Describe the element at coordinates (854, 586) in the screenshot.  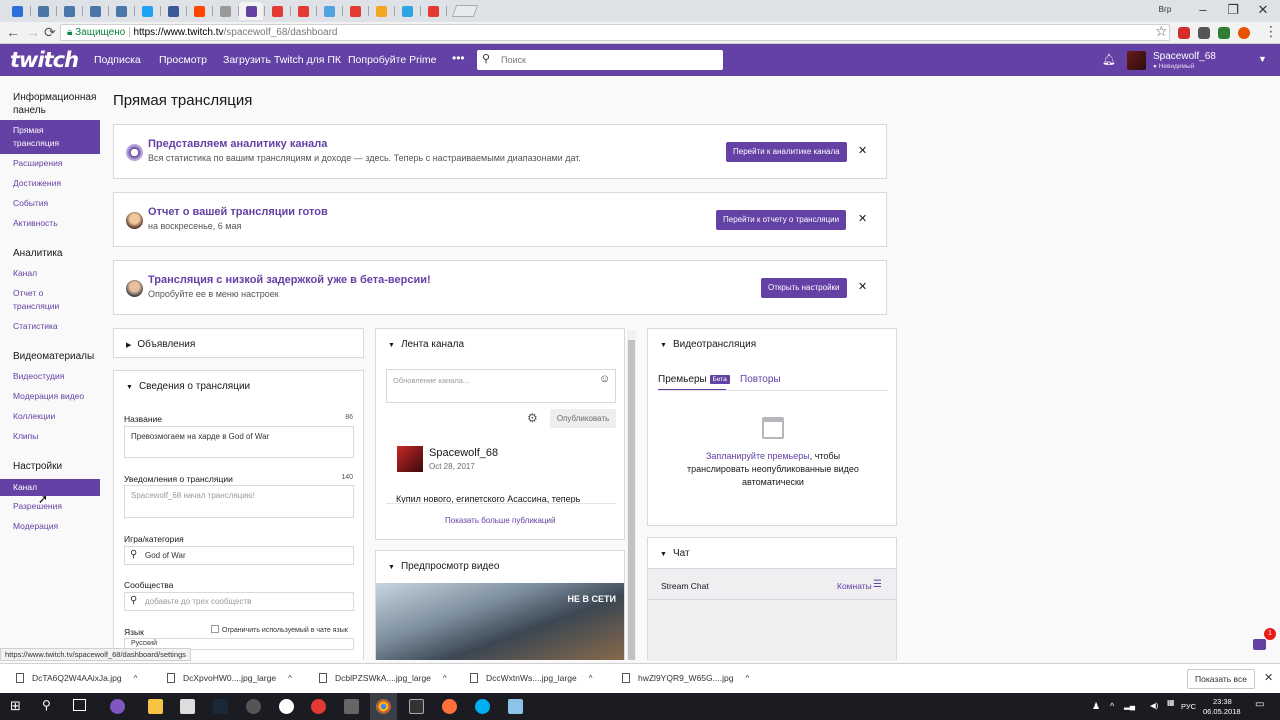
I see `rooms-button: Комнаты` at that location.